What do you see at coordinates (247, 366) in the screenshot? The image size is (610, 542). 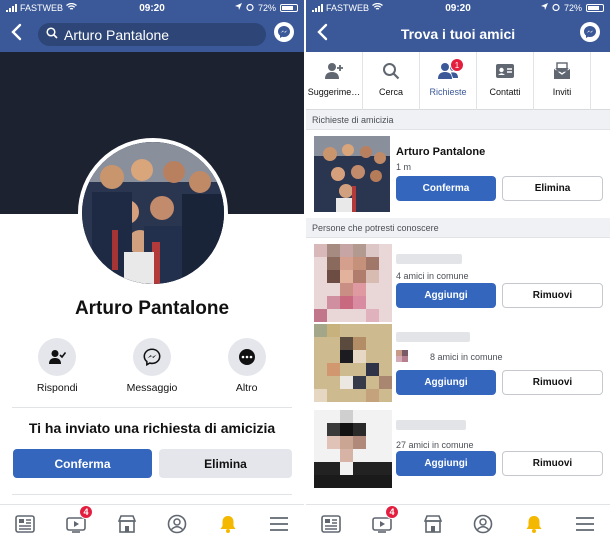 I see `more-button: Altro` at bounding box center [247, 366].